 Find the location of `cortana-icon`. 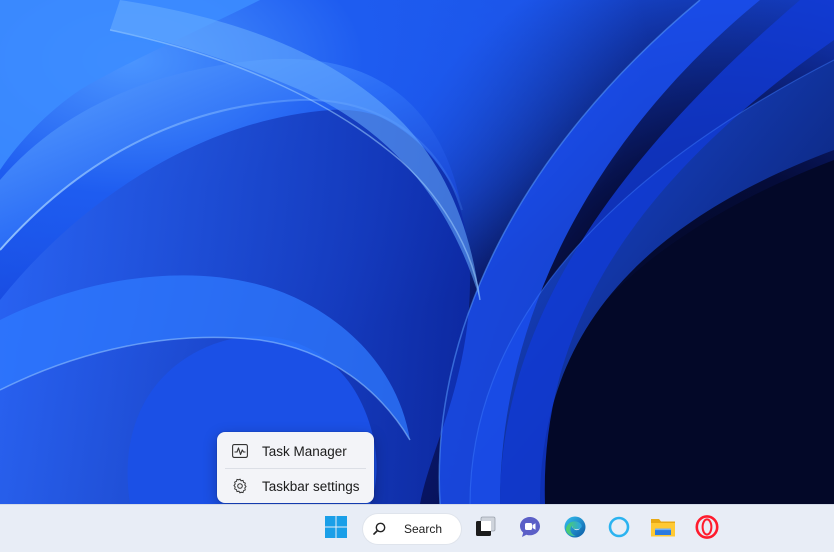

cortana-icon is located at coordinates (619, 529).